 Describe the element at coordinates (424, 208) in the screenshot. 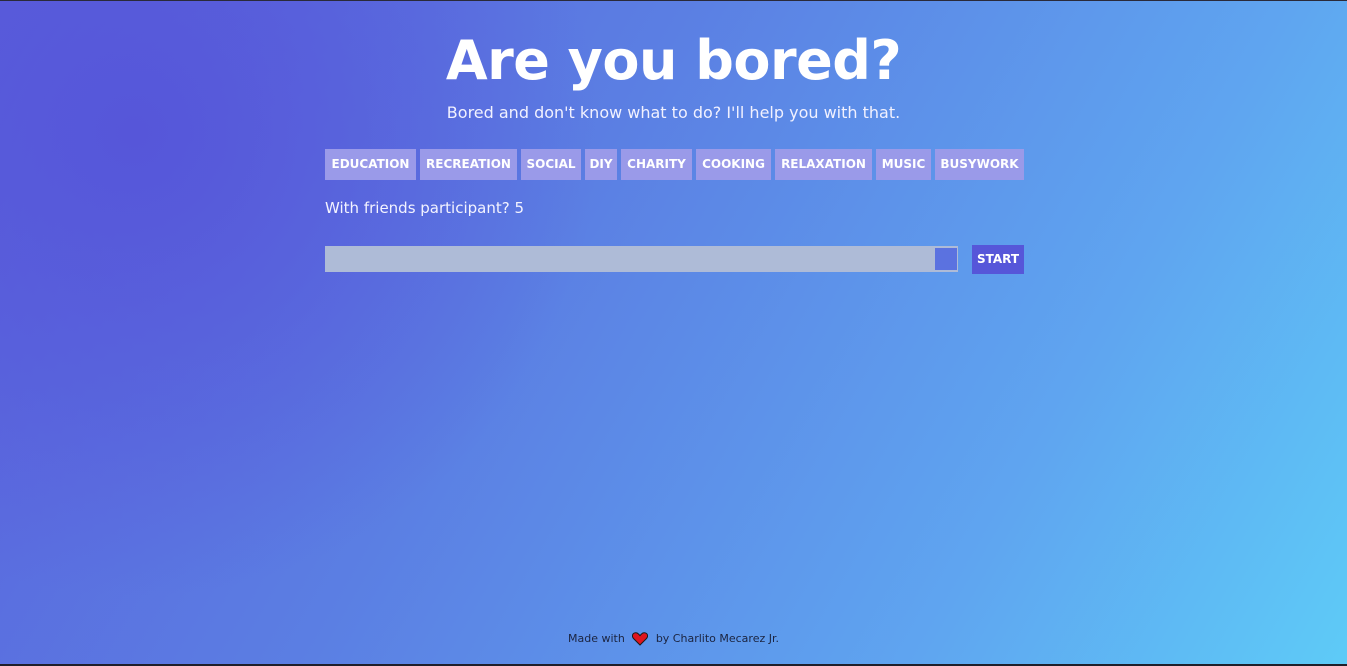

I see `participant-label: With friends participant? 5` at that location.